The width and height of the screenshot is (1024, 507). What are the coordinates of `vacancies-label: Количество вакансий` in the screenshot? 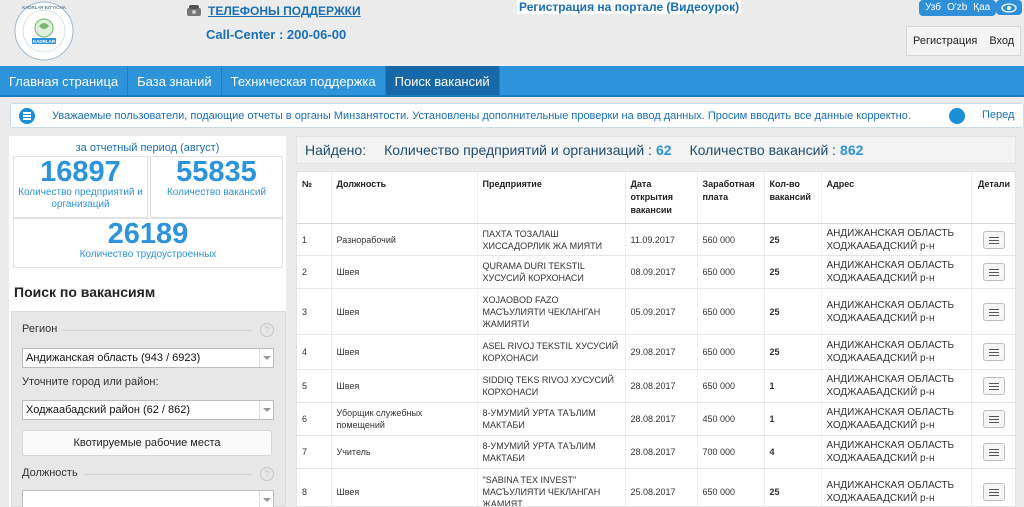 It's located at (216, 192).